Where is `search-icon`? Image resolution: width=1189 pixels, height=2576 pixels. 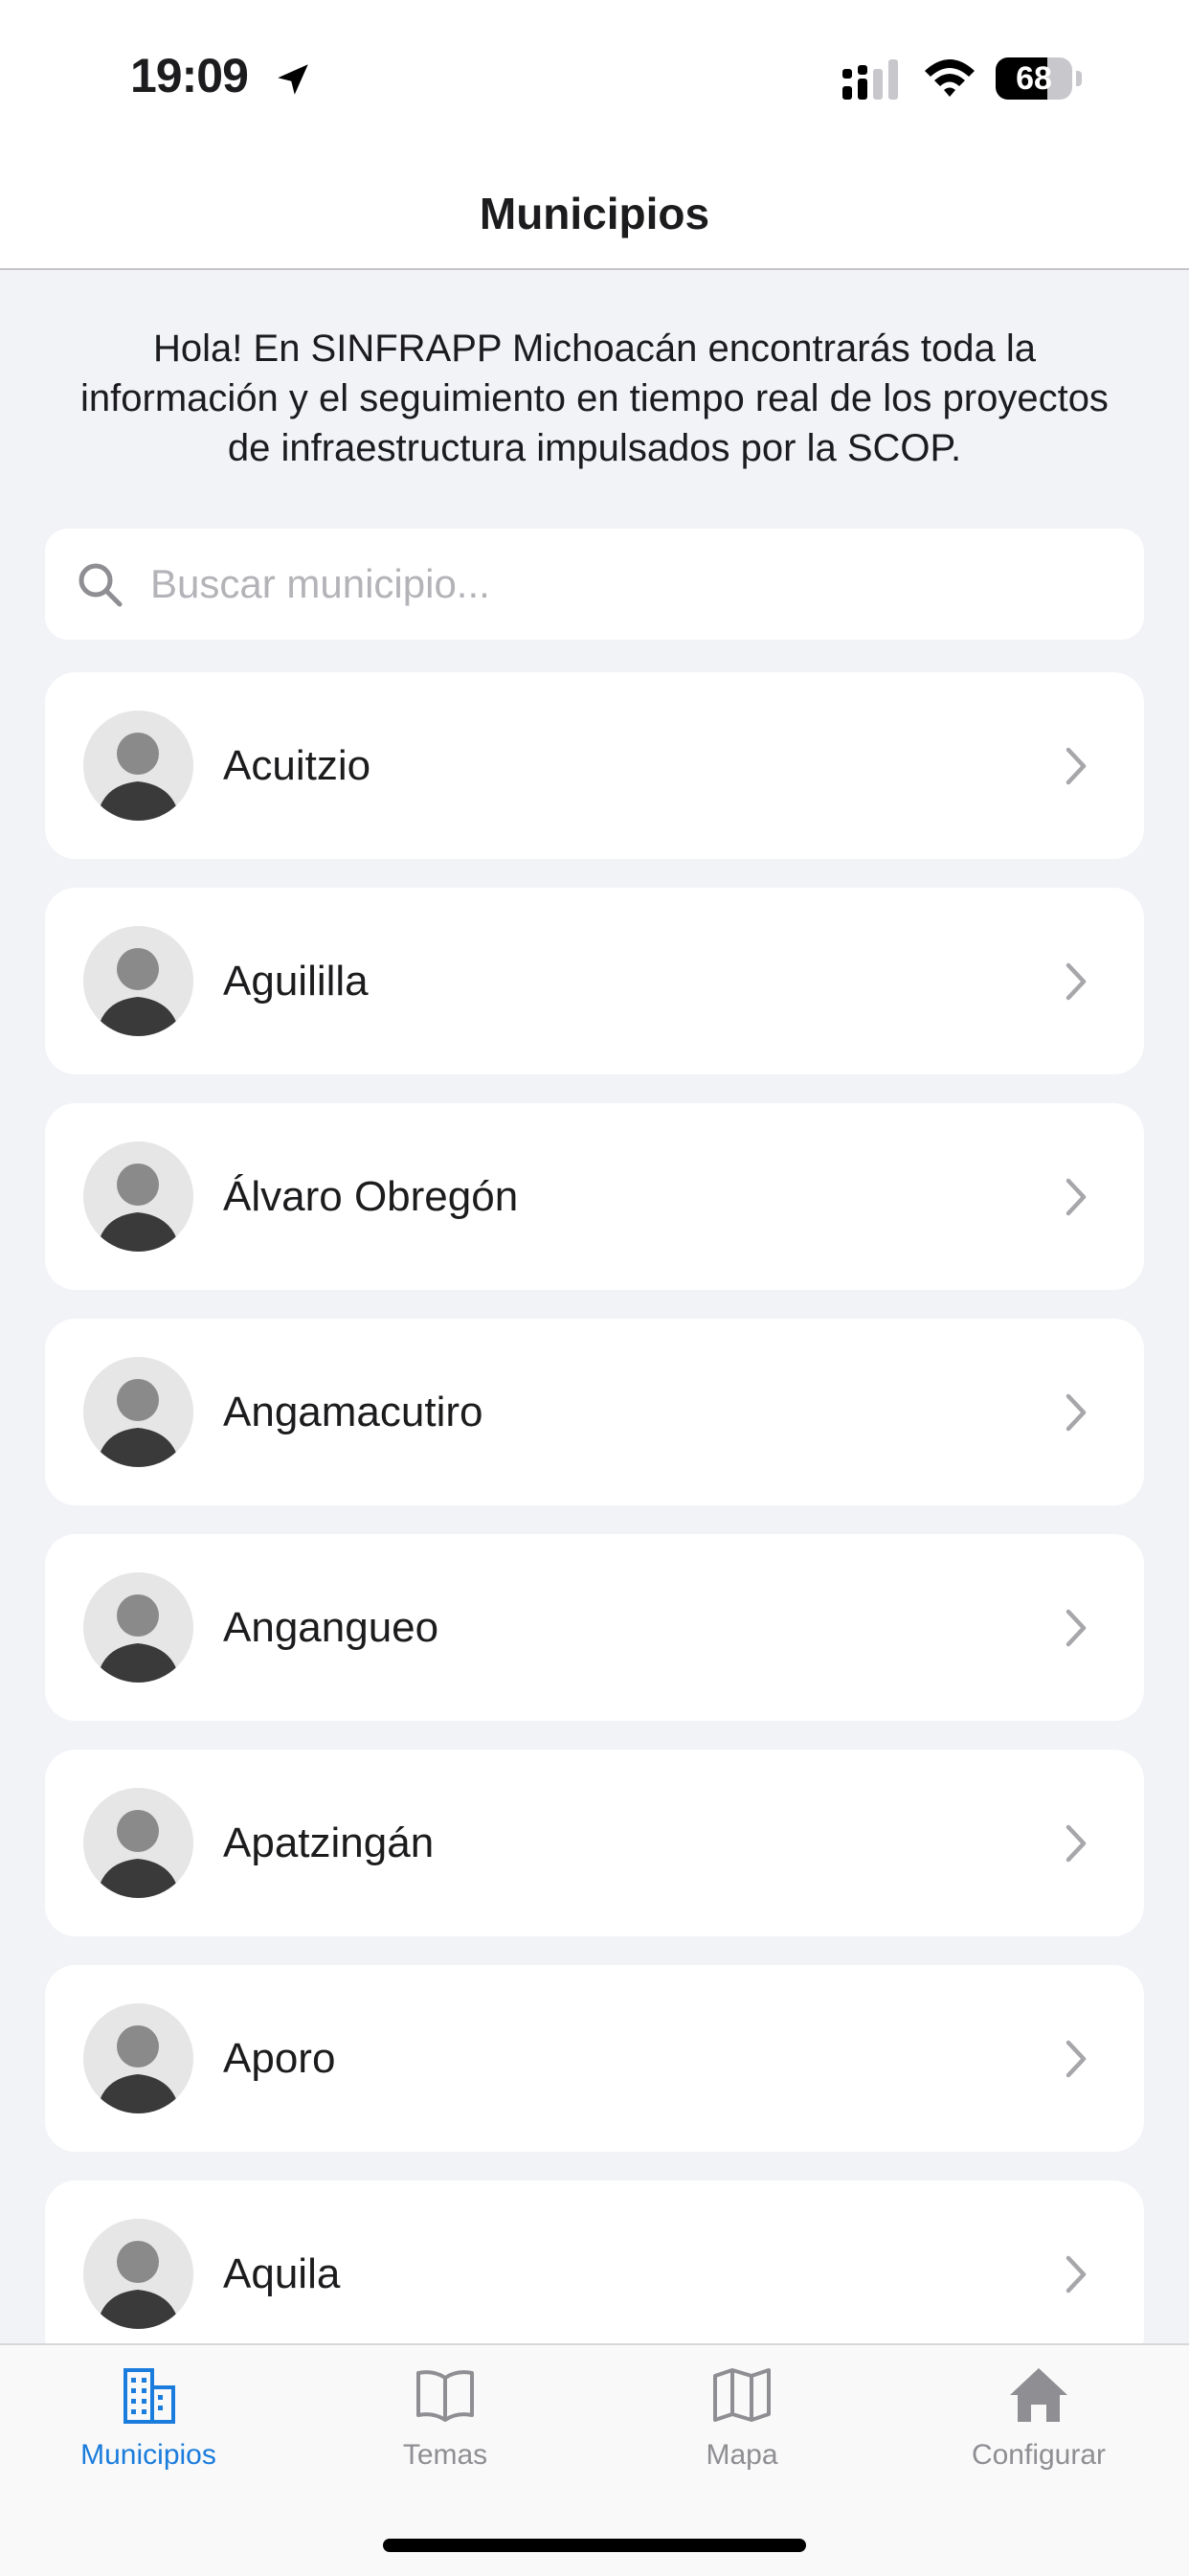 search-icon is located at coordinates (101, 585).